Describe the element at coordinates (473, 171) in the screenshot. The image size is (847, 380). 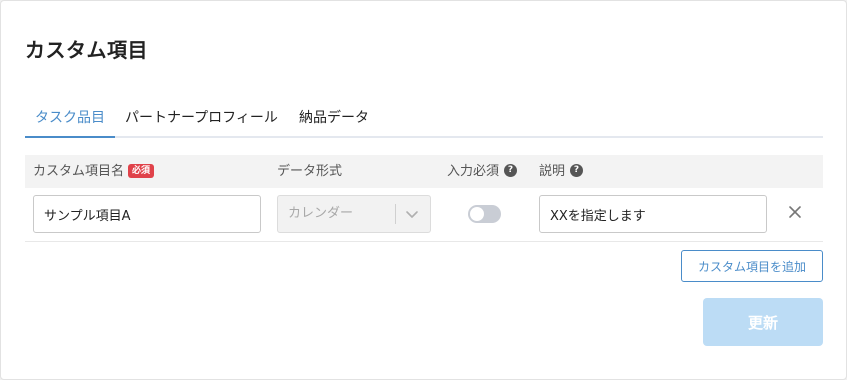
I see `header-required-label: 入力必須` at that location.